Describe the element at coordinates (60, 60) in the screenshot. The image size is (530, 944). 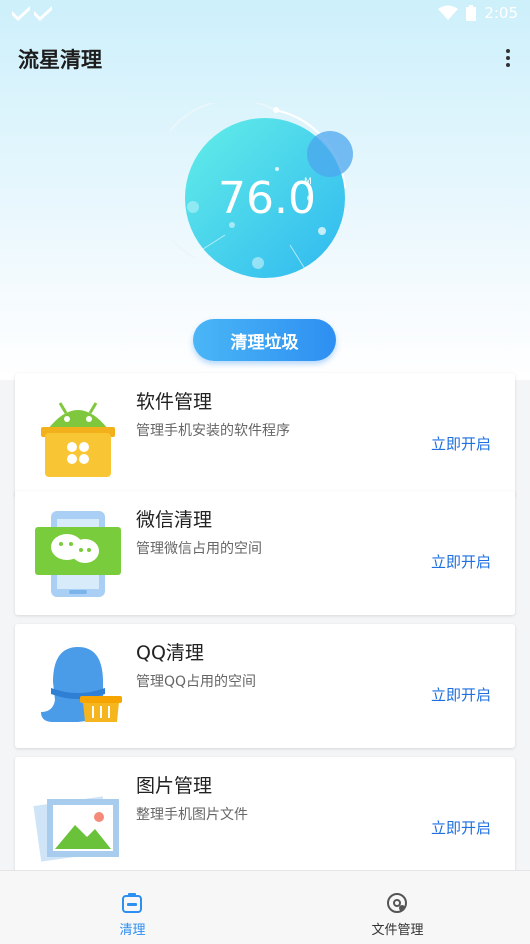
I see `app-title: 流星清理` at that location.